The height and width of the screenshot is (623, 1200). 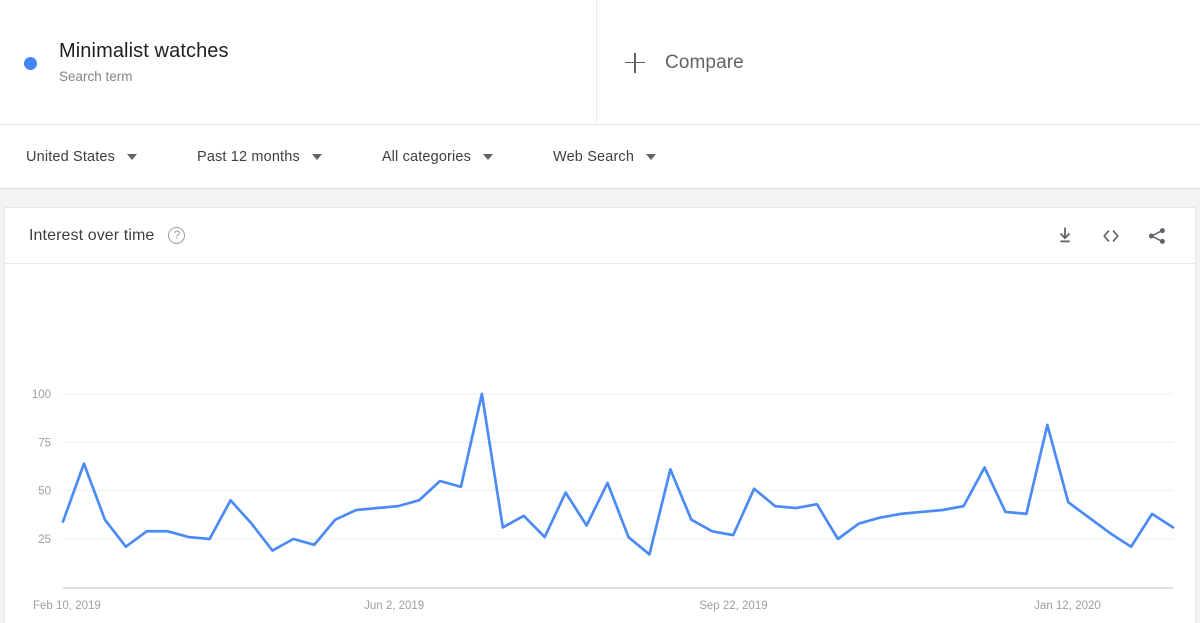 I want to click on filter-time-range-label: Past 12 months, so click(x=248, y=156).